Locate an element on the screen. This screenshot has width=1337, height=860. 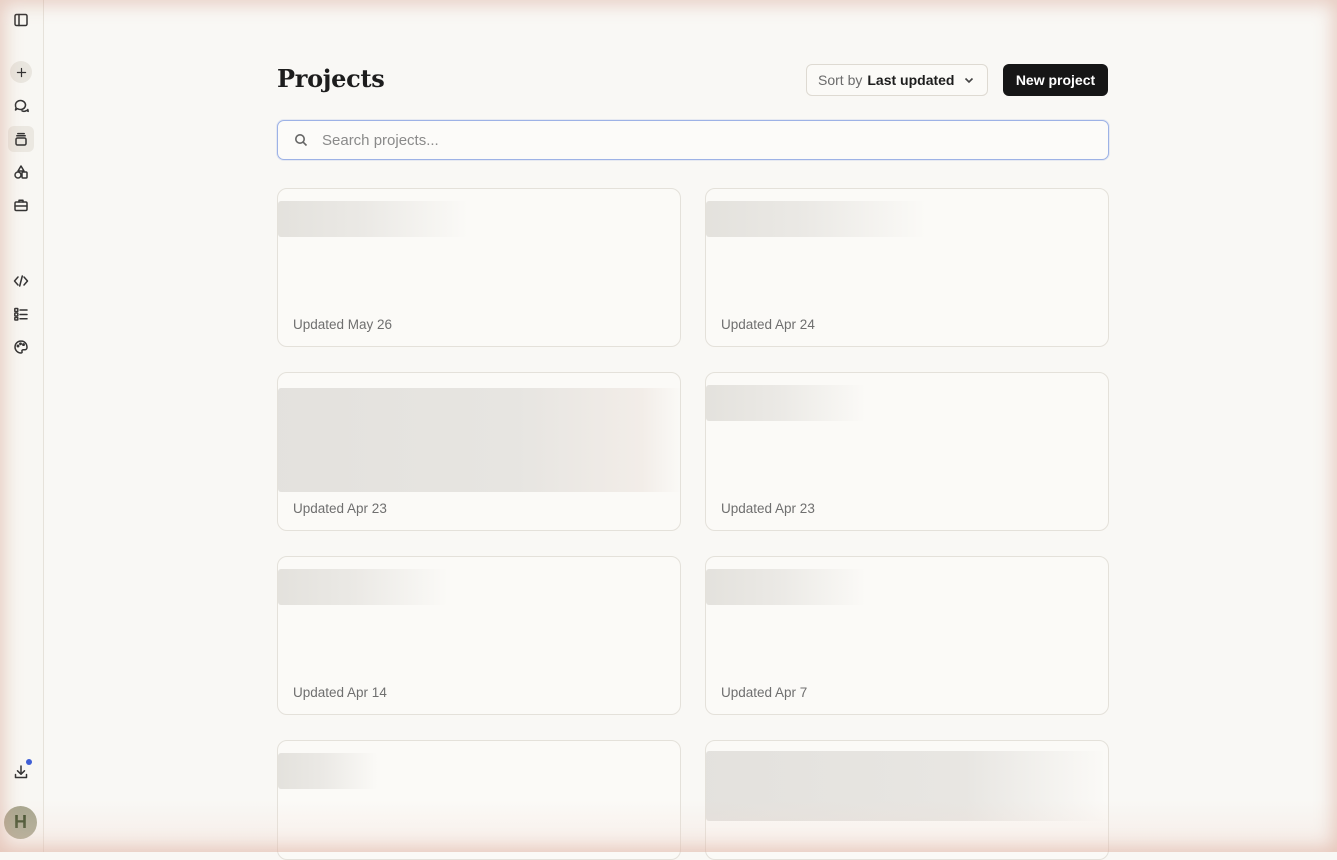
palette-icon is located at coordinates (21, 347).